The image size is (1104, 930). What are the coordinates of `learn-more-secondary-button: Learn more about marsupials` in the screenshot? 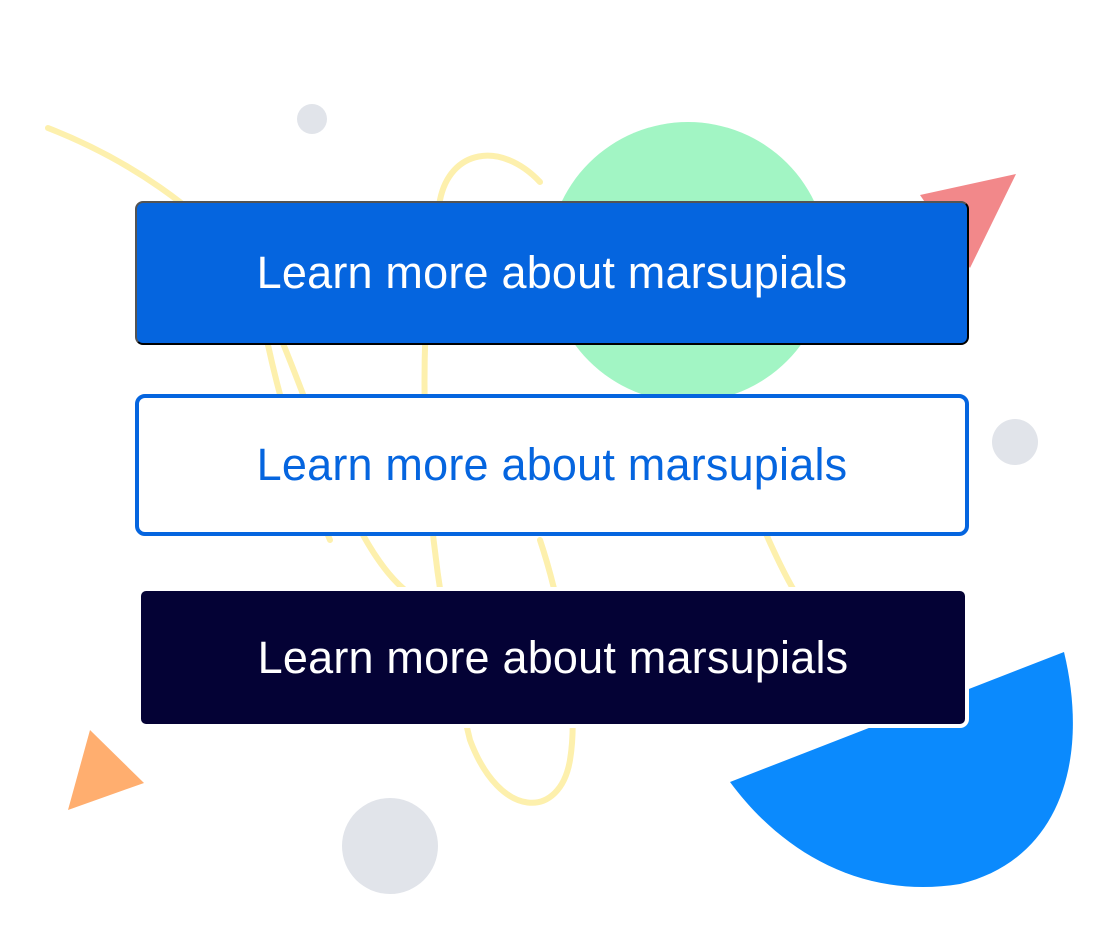 It's located at (552, 465).